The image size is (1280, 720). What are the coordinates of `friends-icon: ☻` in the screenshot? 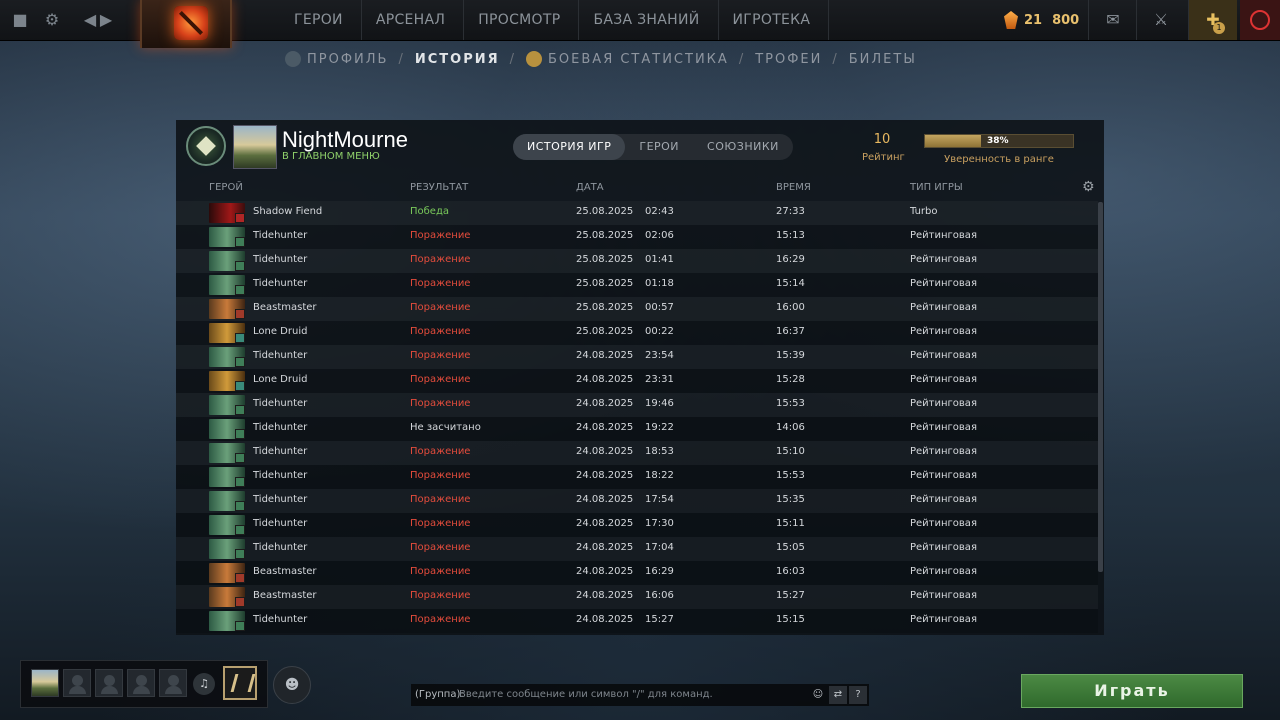 It's located at (292, 685).